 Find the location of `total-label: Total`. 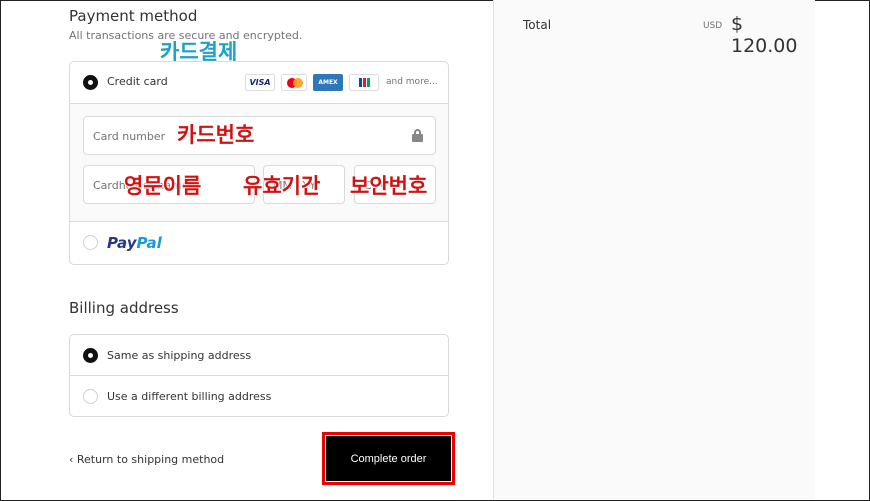

total-label: Total is located at coordinates (537, 25).